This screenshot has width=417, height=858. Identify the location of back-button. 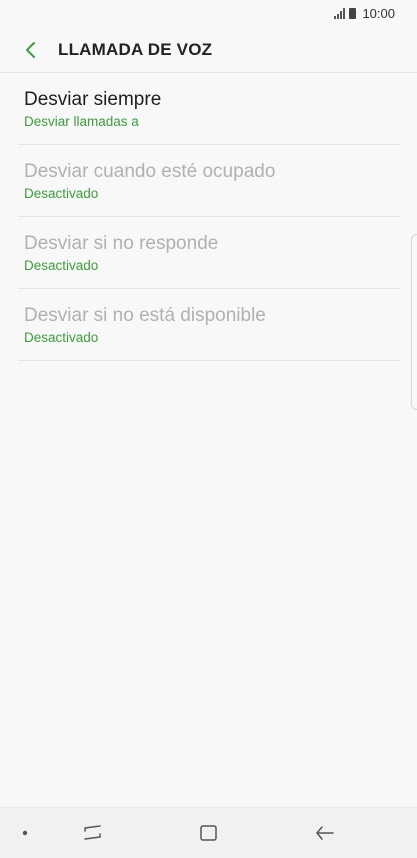
(31, 50).